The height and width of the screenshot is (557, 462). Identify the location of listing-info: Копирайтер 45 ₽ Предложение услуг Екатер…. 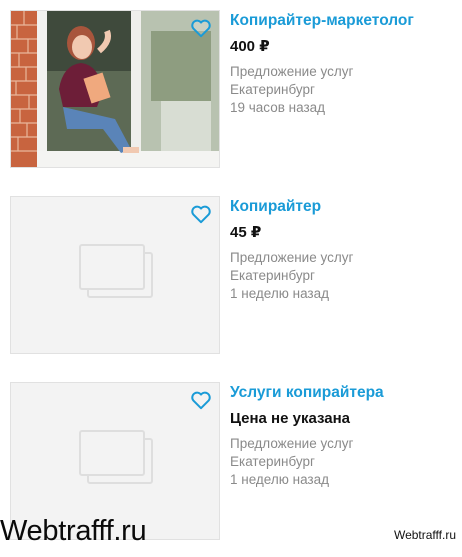
(344, 249).